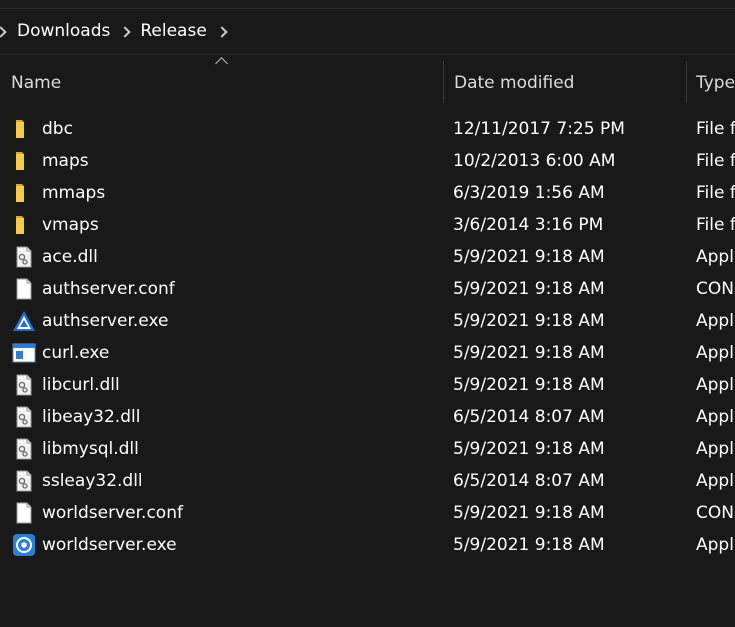  I want to click on file-name: authserver.conf, so click(108, 289).